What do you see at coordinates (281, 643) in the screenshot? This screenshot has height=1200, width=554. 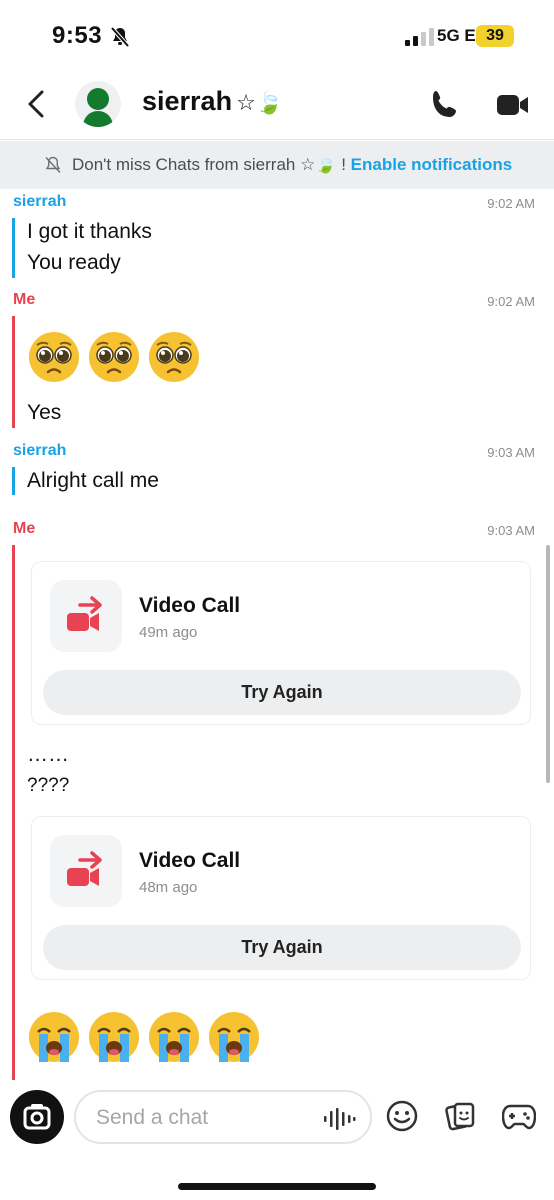 I see `video-call-card: Video Call 49m ago Try Again` at bounding box center [281, 643].